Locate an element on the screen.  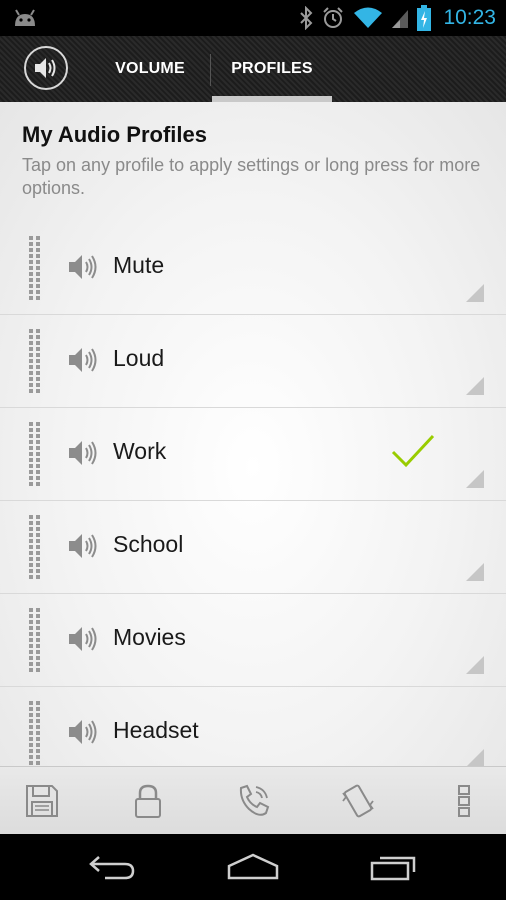
profile-row-work: Work is located at coordinates (253, 454).